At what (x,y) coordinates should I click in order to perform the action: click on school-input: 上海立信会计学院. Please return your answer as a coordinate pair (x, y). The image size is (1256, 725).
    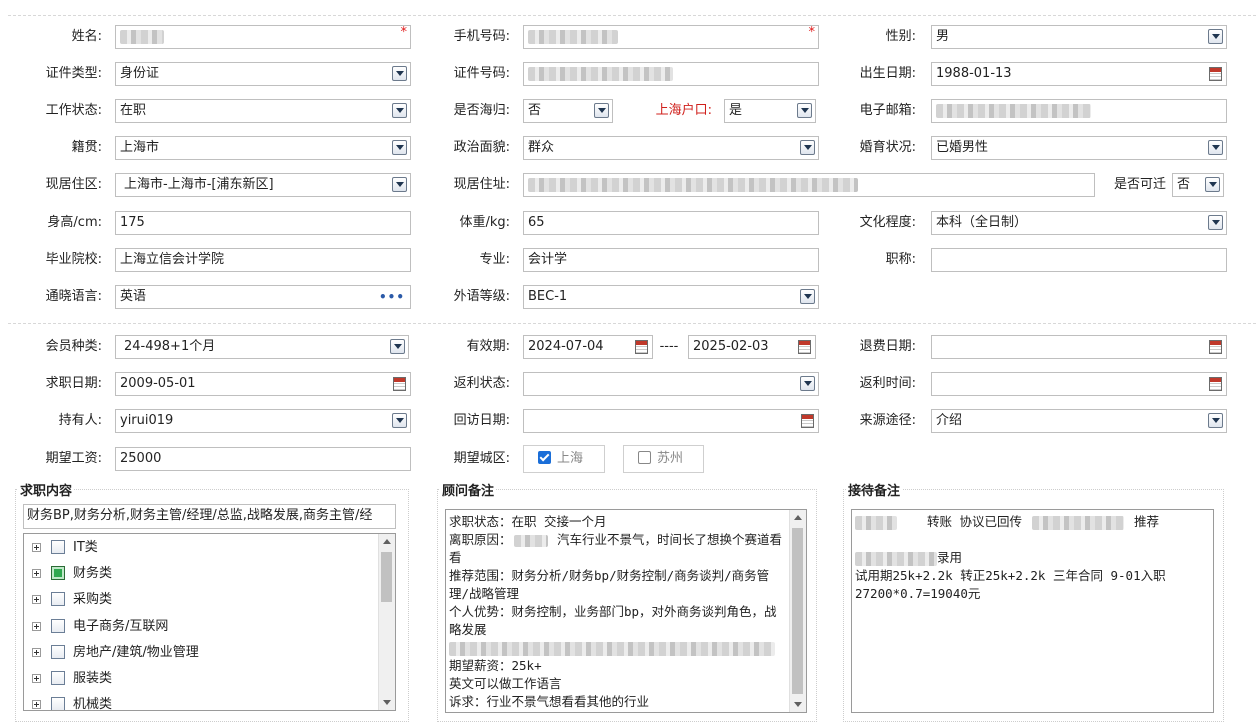
    Looking at the image, I should click on (263, 260).